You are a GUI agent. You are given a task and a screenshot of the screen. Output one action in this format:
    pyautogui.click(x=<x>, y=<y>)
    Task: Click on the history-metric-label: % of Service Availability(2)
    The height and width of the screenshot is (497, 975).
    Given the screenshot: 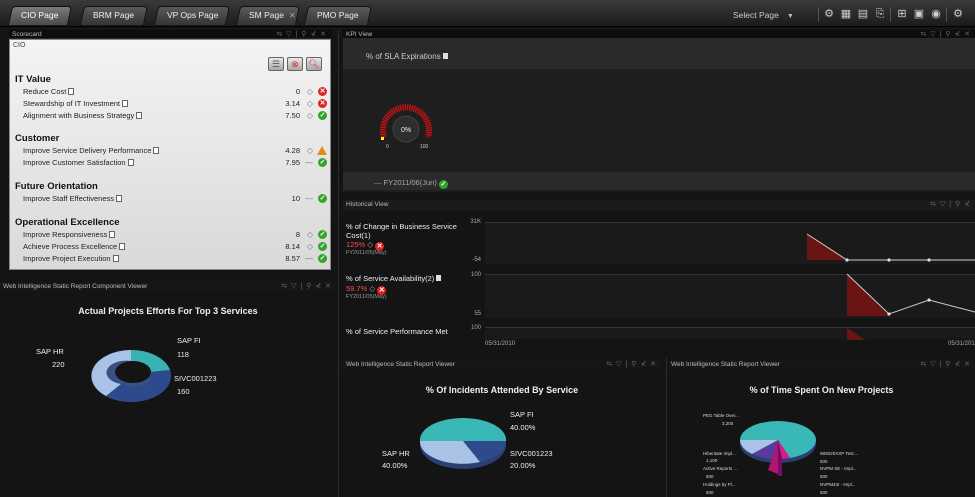 What is the action you would take?
    pyautogui.click(x=406, y=278)
    